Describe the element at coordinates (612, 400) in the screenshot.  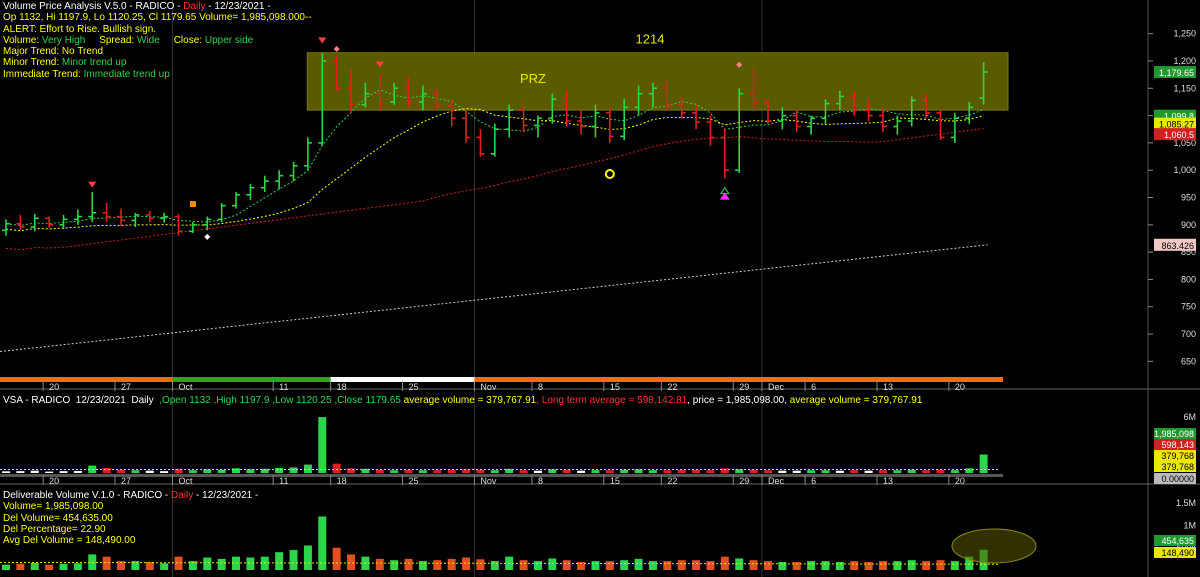
I see `vsa-long-term: , Long term average = 598,142.81` at that location.